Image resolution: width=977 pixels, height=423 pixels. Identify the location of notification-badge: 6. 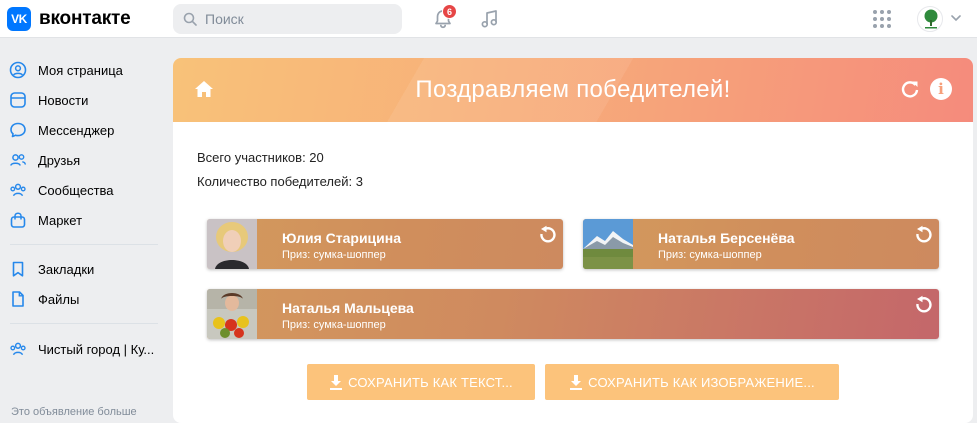
(449, 11).